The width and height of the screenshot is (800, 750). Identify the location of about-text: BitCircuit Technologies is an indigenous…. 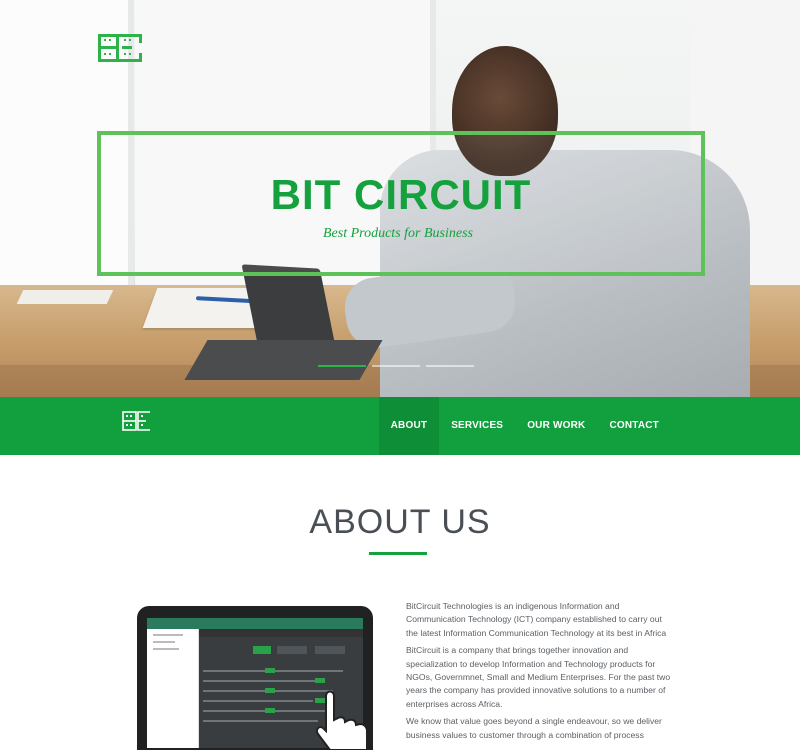
(541, 673).